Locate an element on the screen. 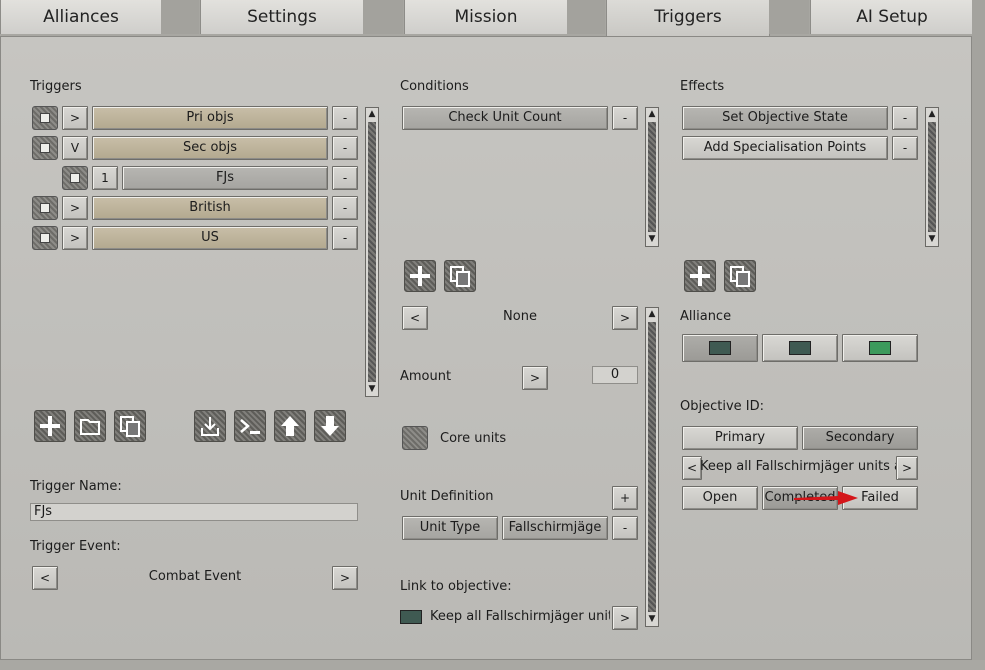  trigger-event-prev-button: < is located at coordinates (45, 578).